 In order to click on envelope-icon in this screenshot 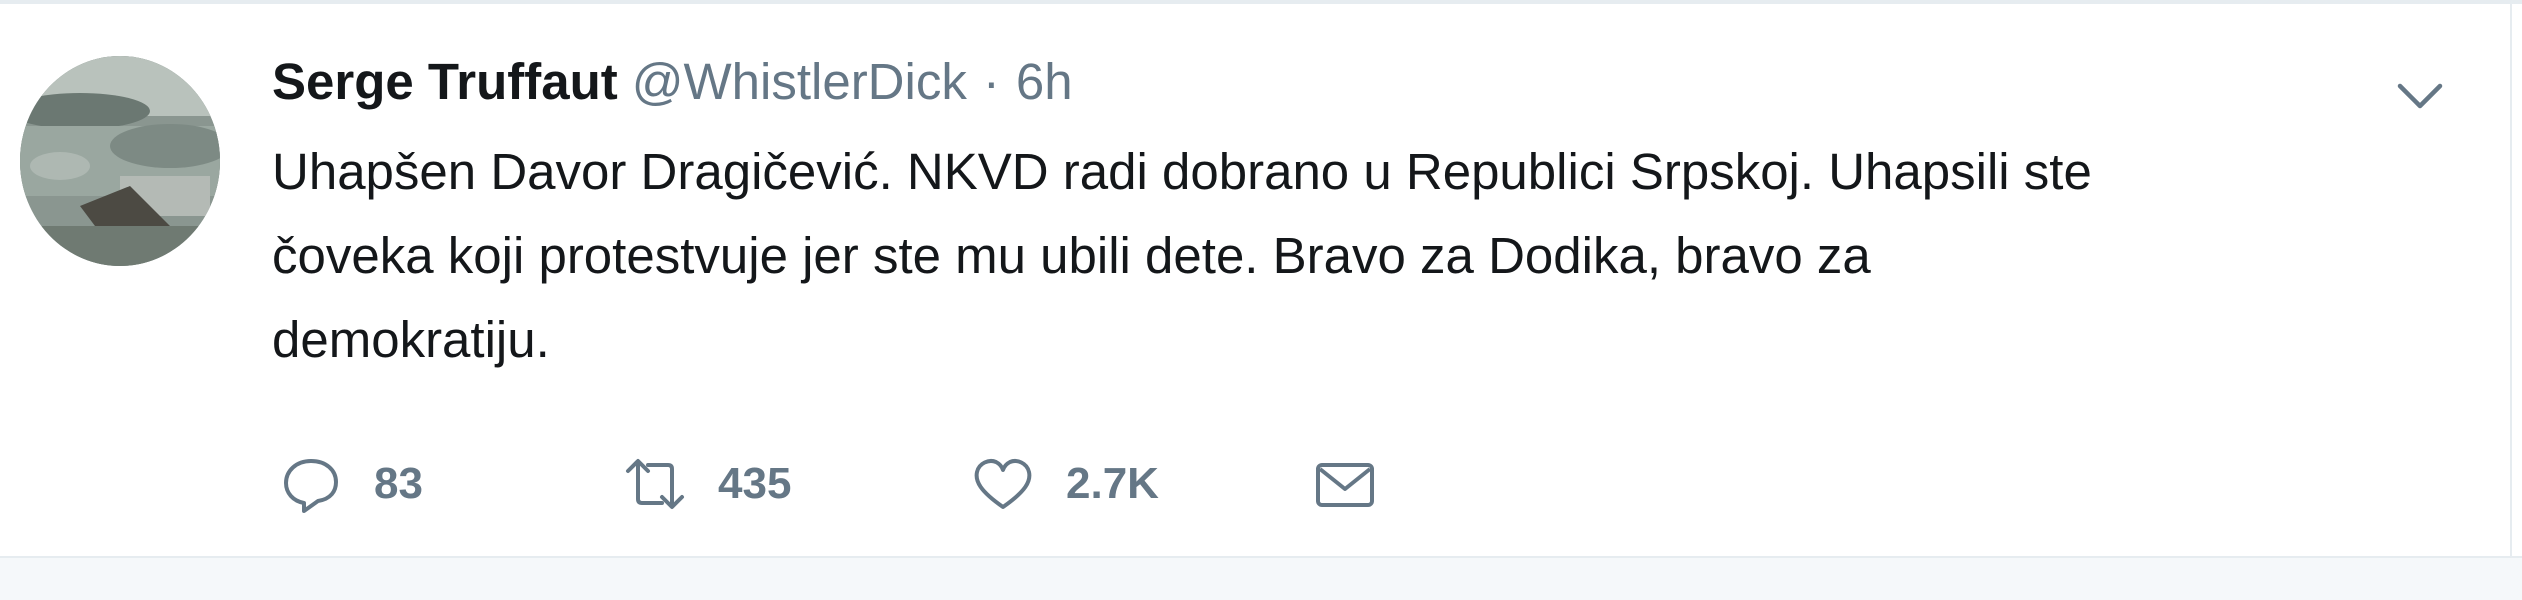, I will do `click(1345, 485)`.